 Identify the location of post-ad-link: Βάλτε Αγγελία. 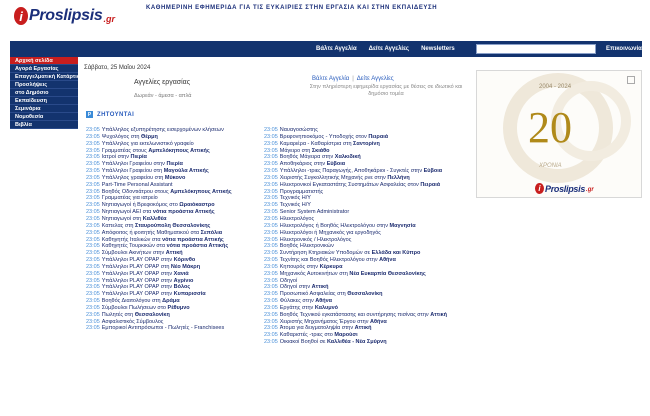
(330, 79).